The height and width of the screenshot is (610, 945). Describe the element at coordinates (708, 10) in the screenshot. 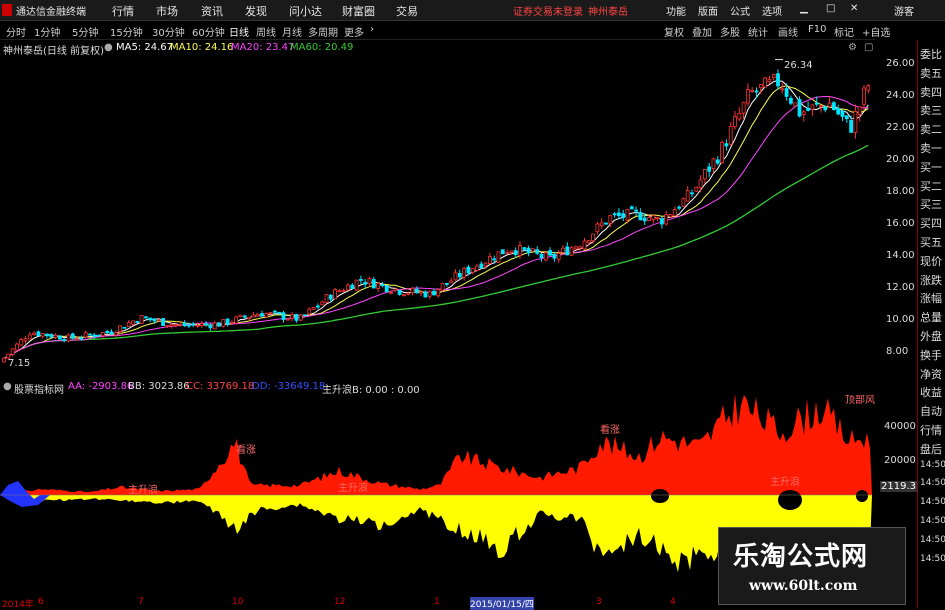

I see `menu-layout: 版面` at that location.